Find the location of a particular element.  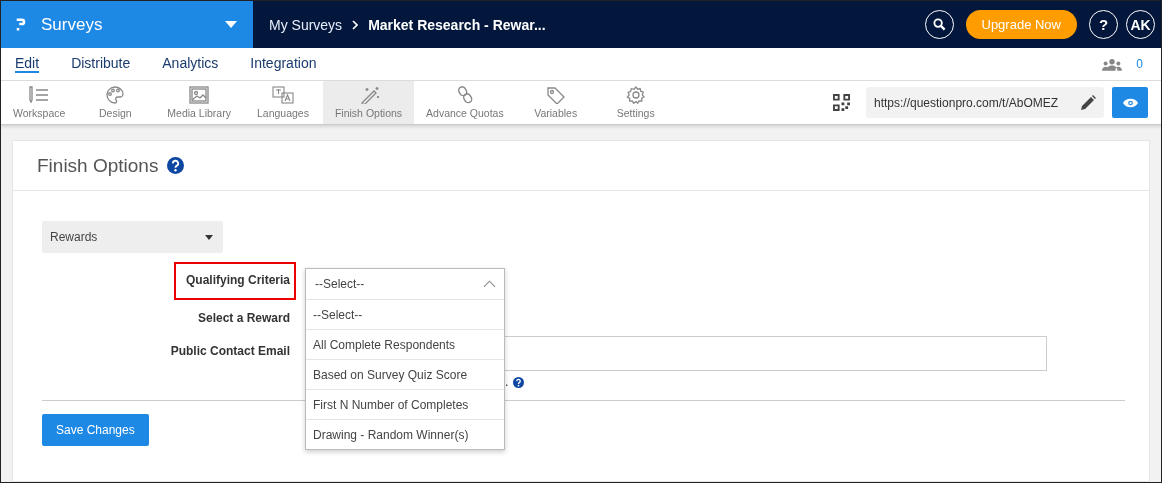

palette-icon is located at coordinates (115, 95).